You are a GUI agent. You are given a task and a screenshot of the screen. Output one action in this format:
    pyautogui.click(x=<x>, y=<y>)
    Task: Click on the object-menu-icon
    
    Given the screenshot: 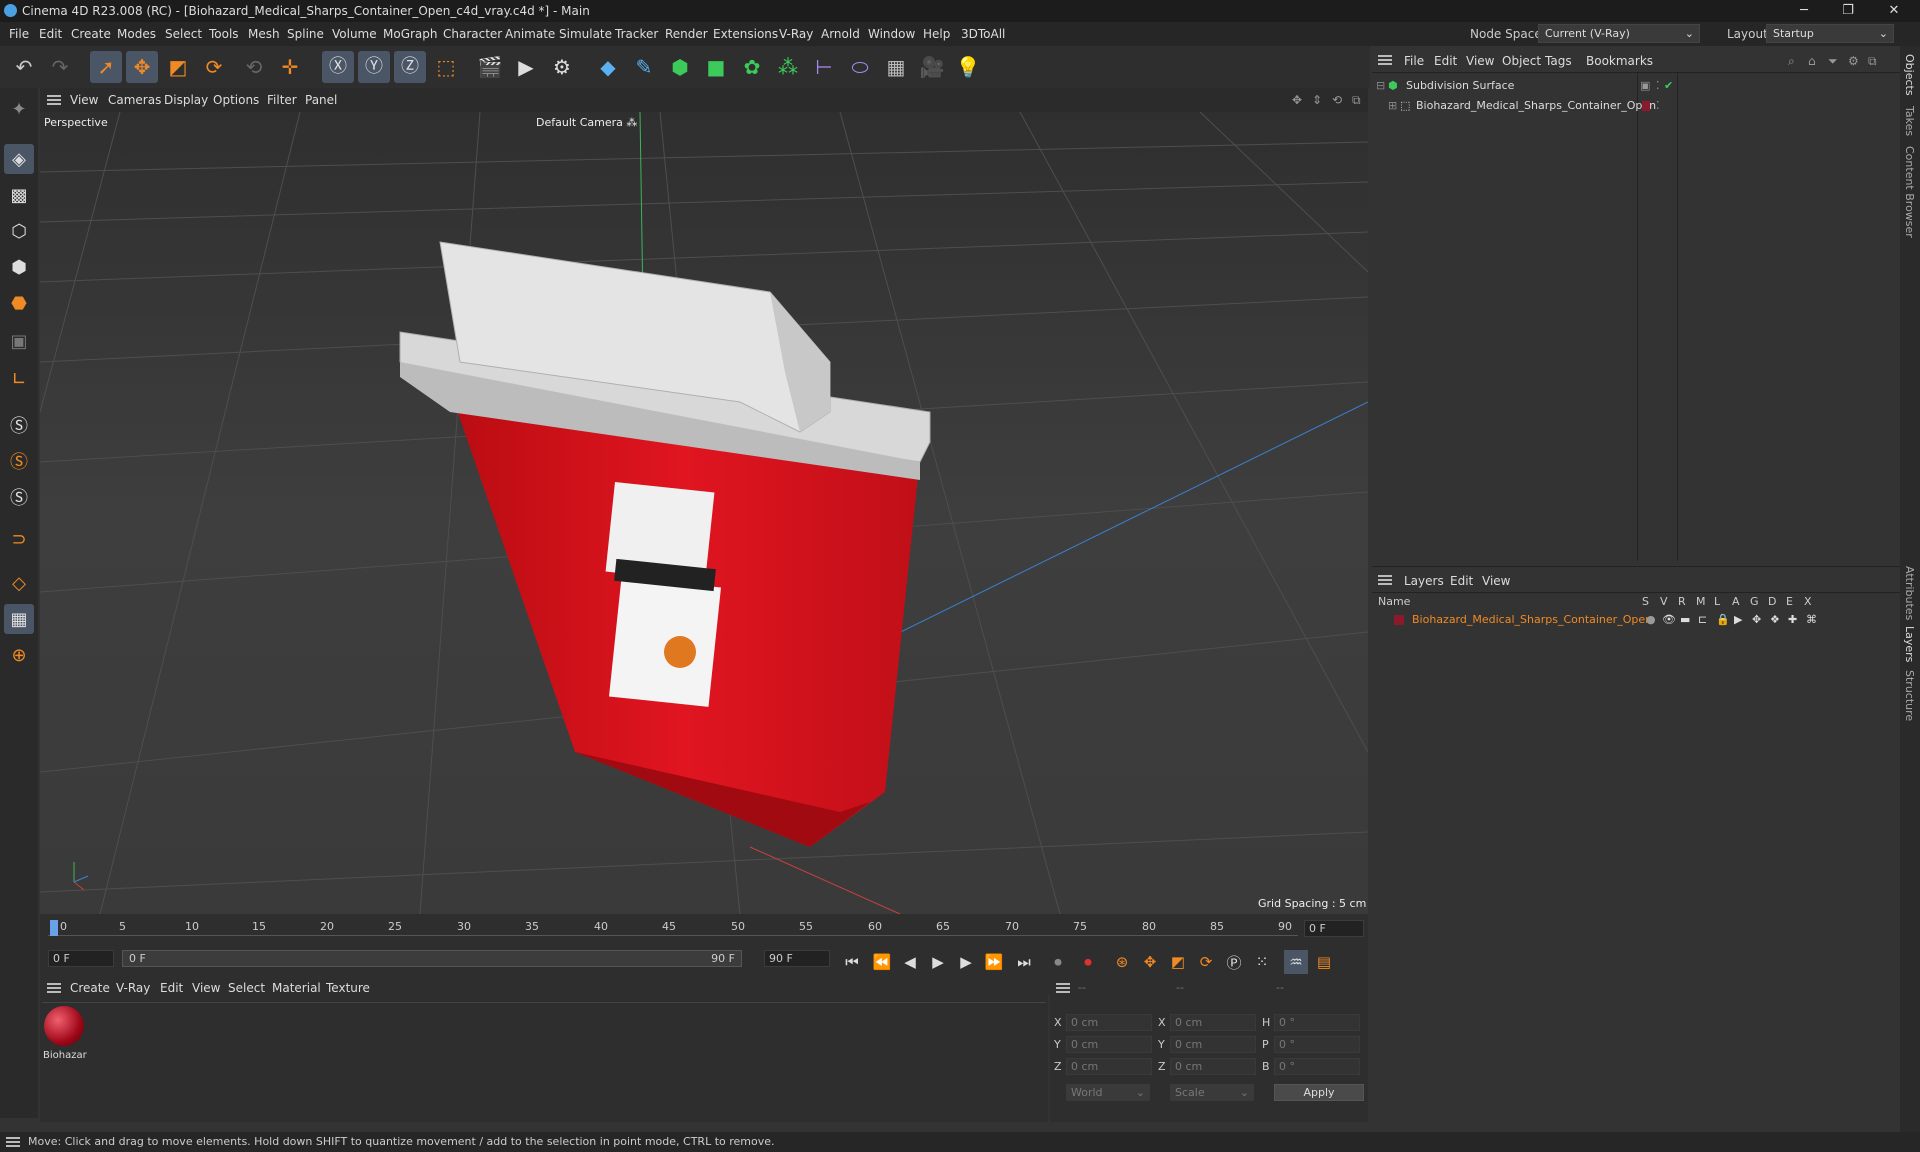 What is the action you would take?
    pyautogui.click(x=1385, y=60)
    